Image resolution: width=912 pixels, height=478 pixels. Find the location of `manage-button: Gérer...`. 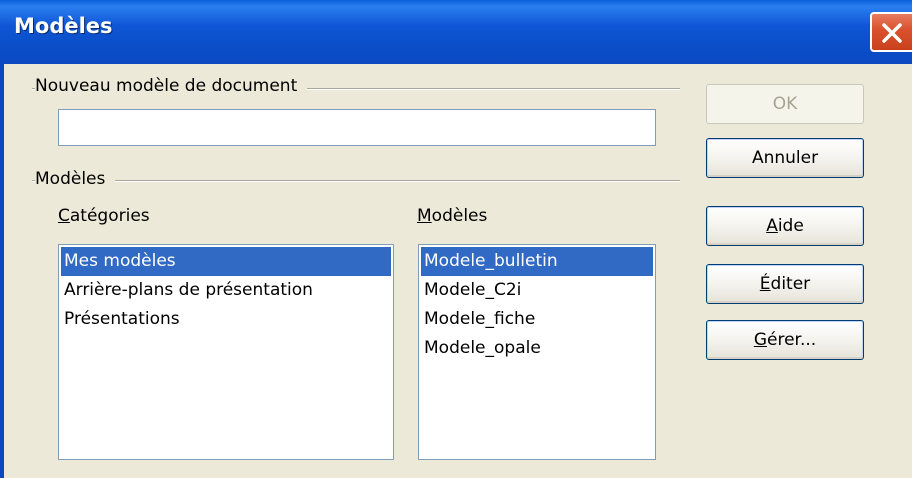

manage-button: Gérer... is located at coordinates (785, 340).